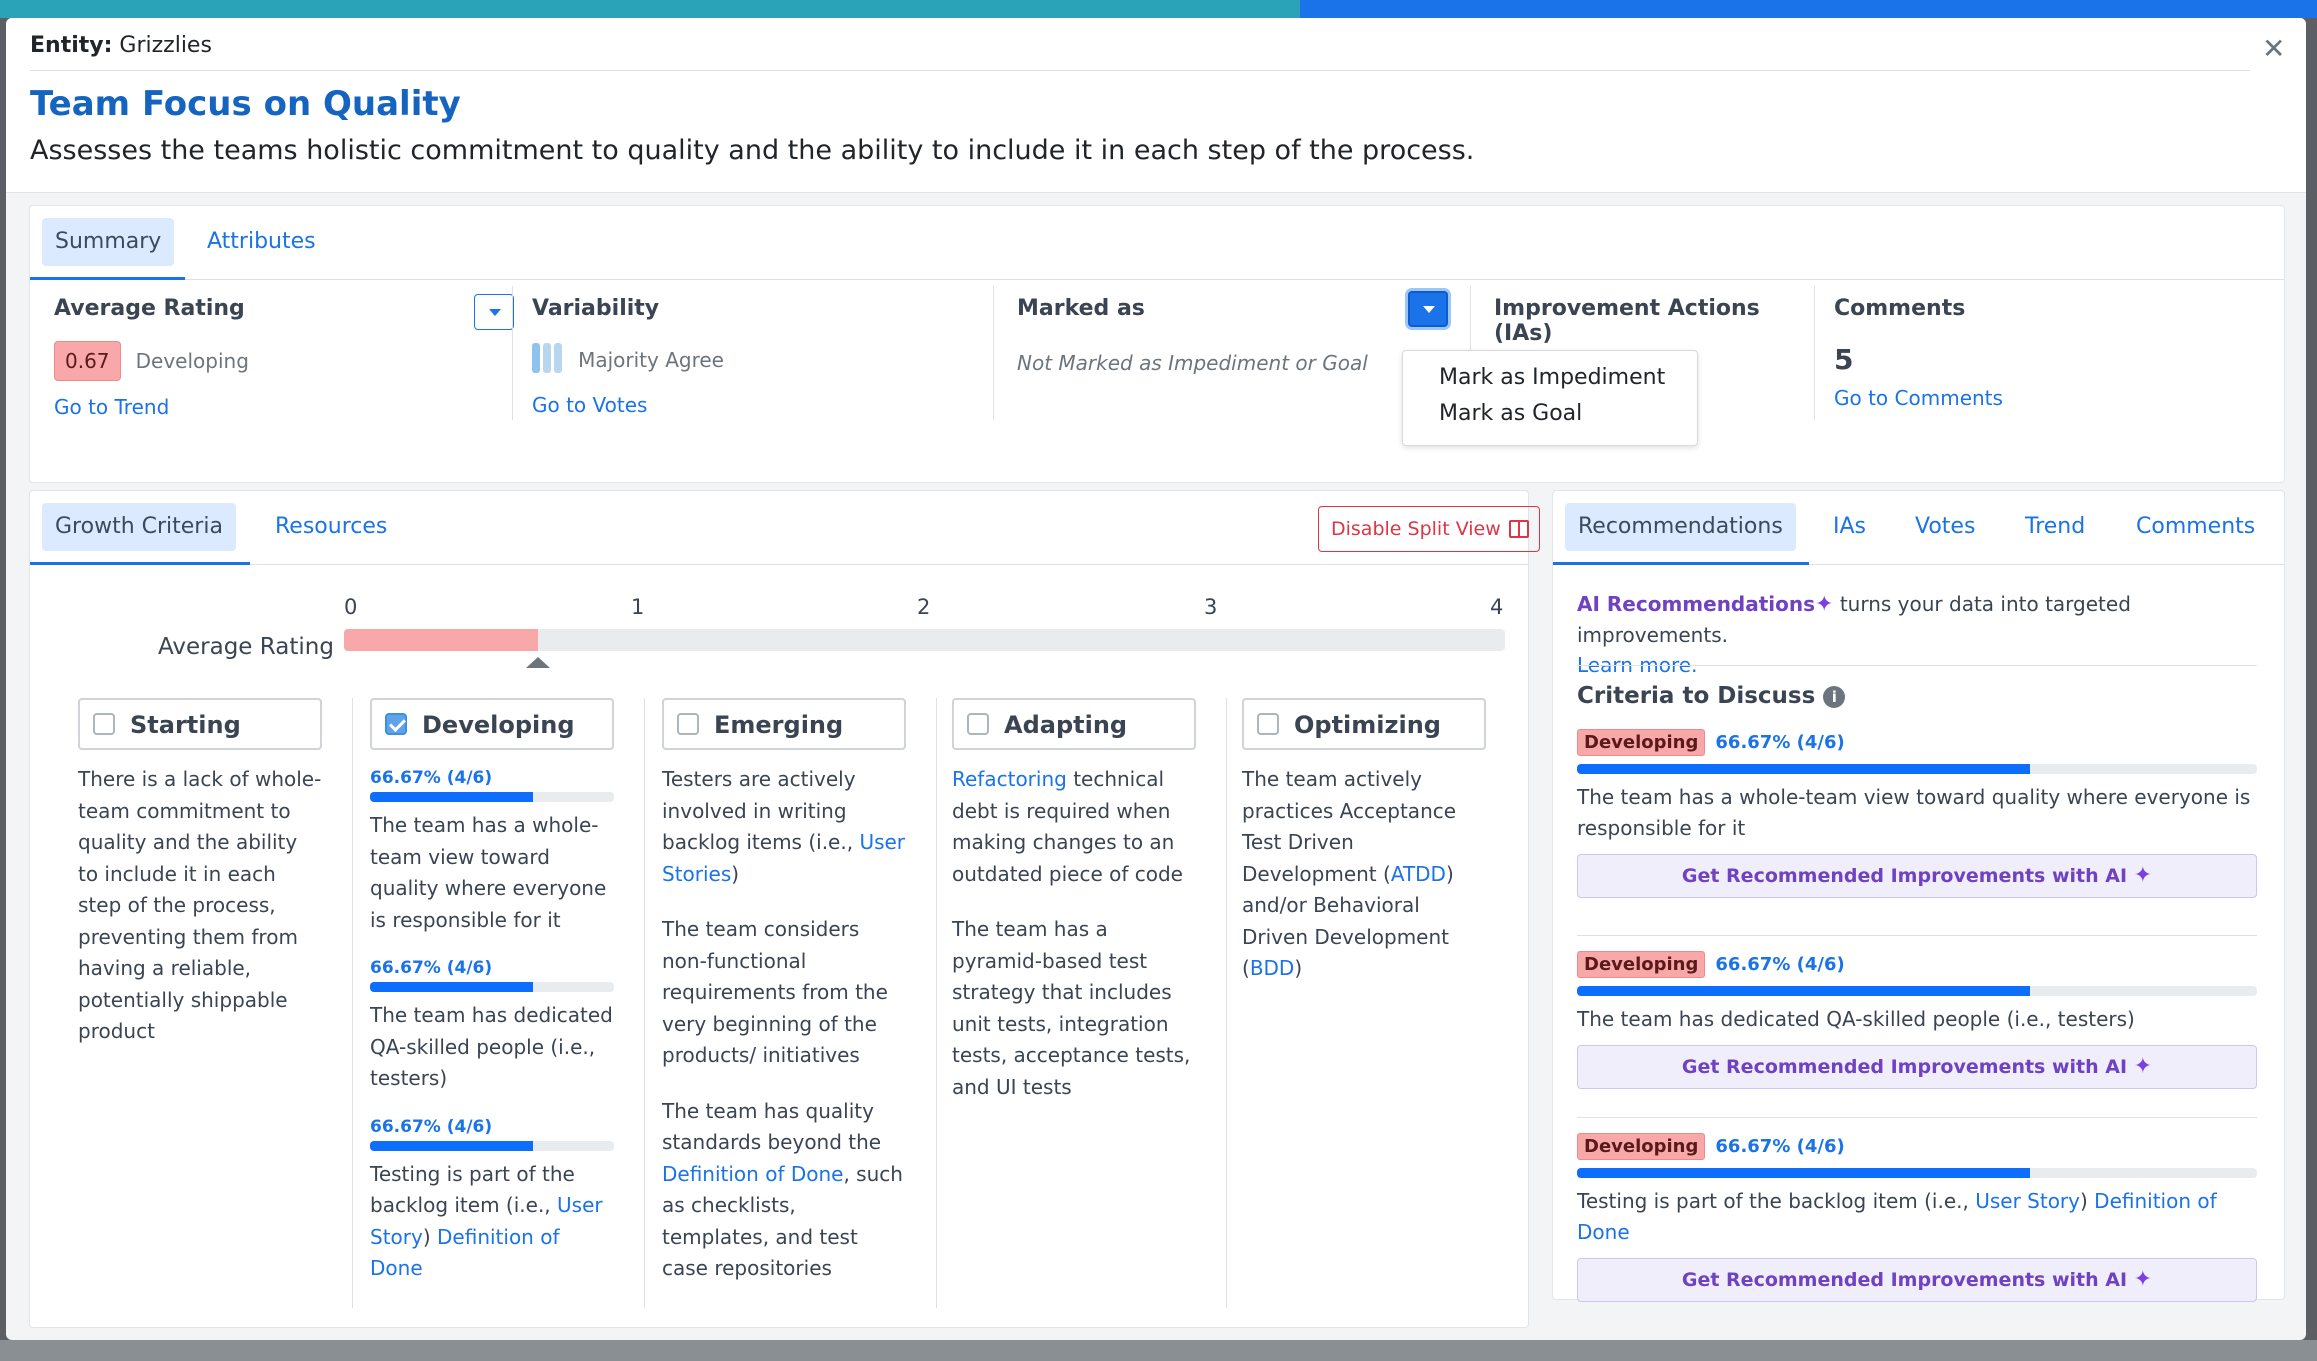  I want to click on rating-dropdown-button, so click(494, 312).